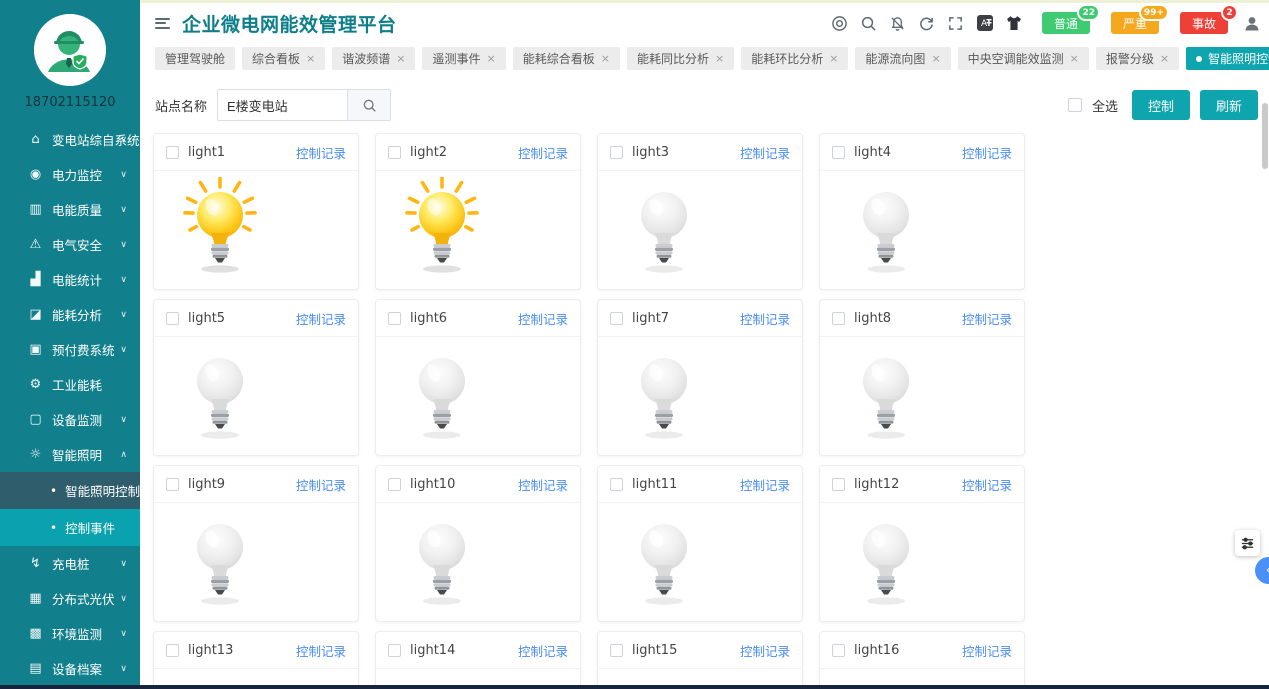 Image resolution: width=1269 pixels, height=689 pixels. What do you see at coordinates (35, 633) in the screenshot?
I see `env-icon: ▩` at bounding box center [35, 633].